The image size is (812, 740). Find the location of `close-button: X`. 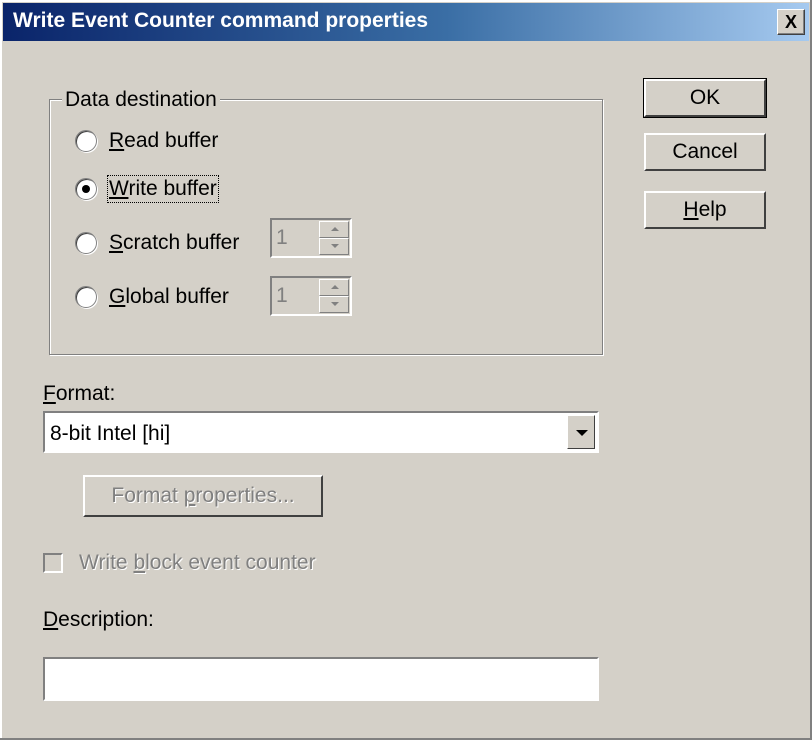

close-button: X is located at coordinates (791, 22).